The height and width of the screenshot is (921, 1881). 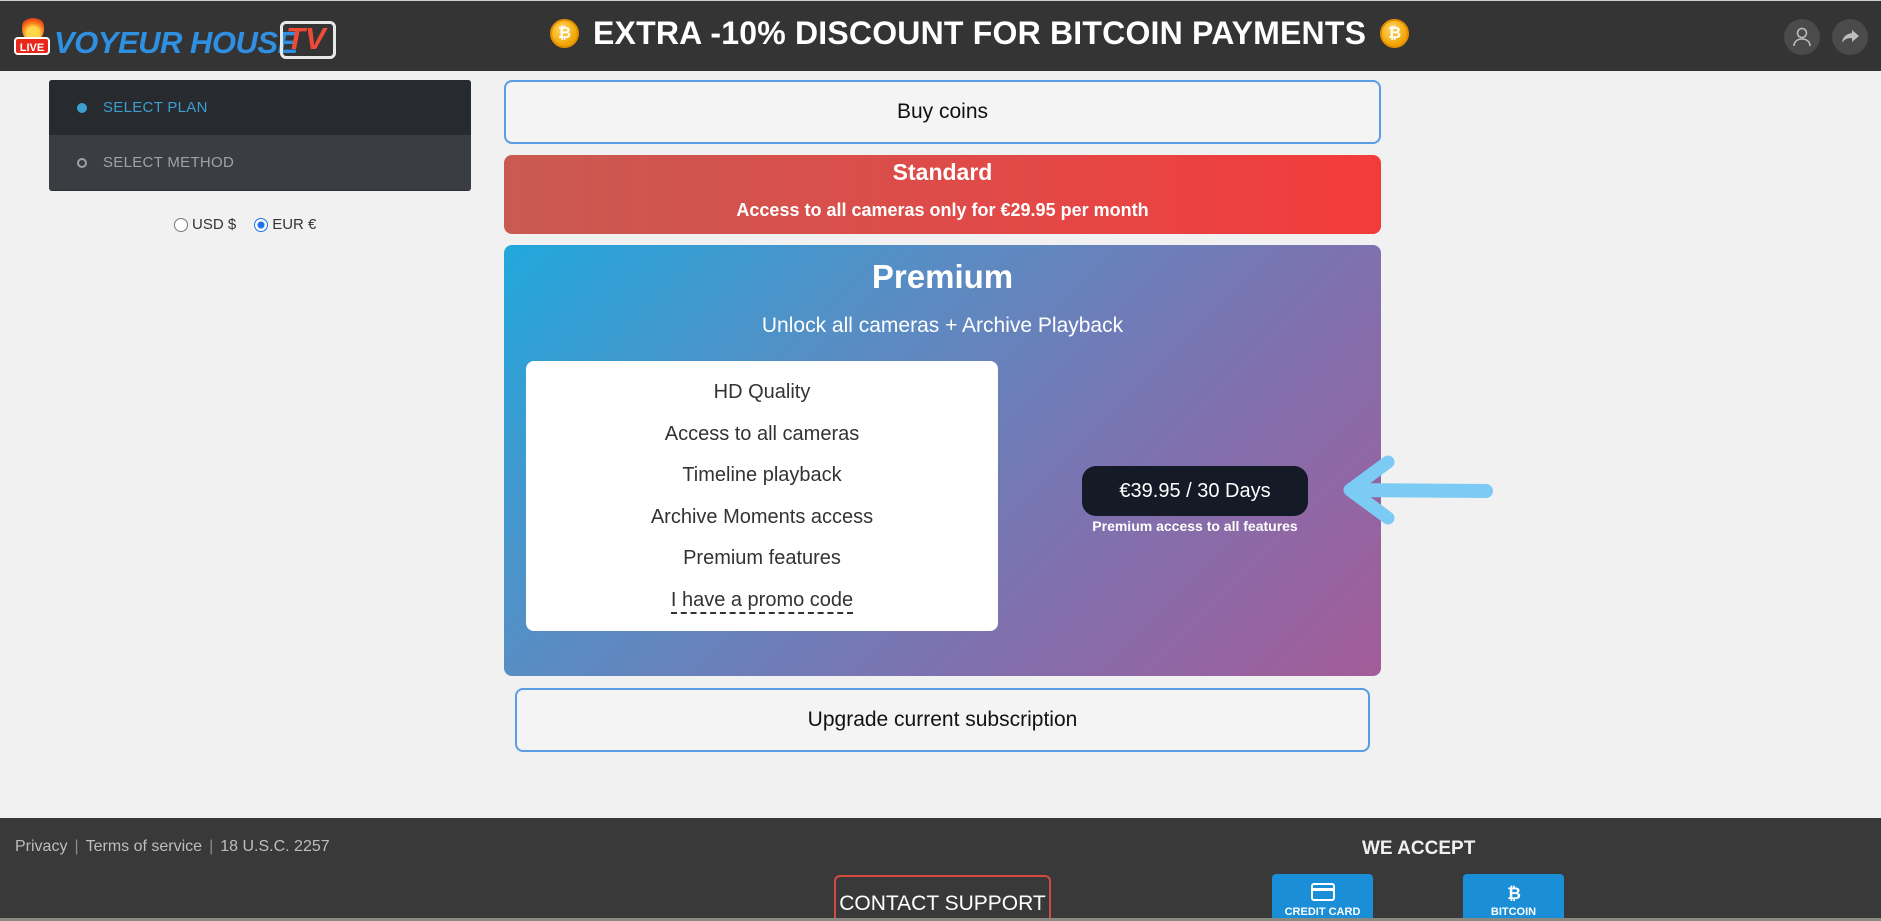 I want to click on currency-option-usd: USD $, so click(x=205, y=224).